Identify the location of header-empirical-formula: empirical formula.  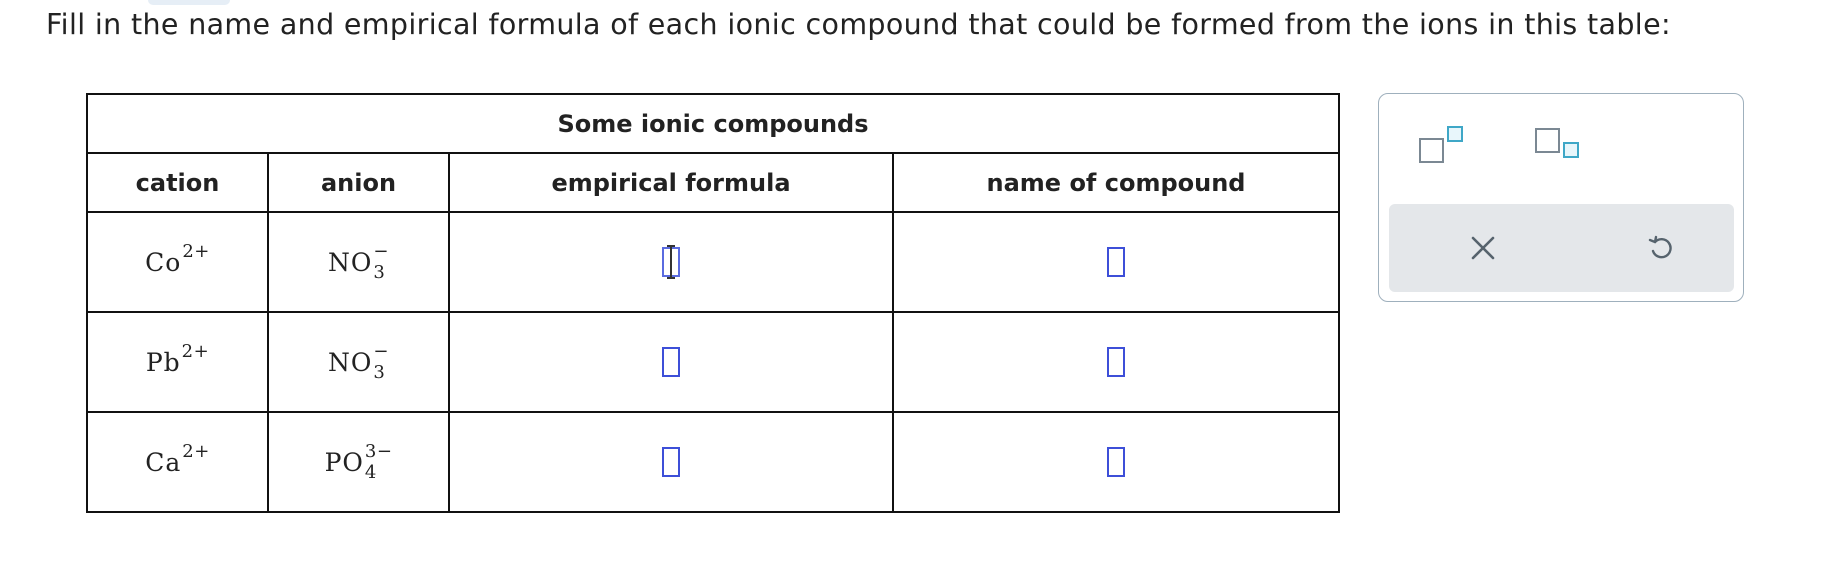
(671, 182).